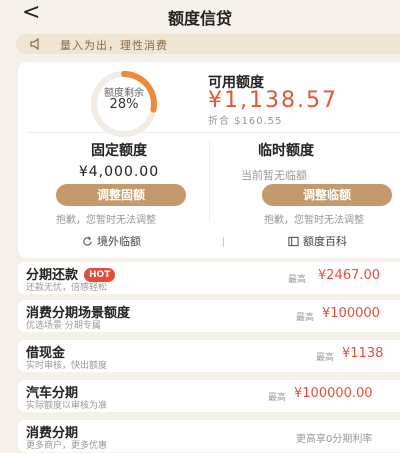 This screenshot has width=400, height=453. What do you see at coordinates (333, 393) in the screenshot?
I see `product-max-amount: ¥100000.00` at bounding box center [333, 393].